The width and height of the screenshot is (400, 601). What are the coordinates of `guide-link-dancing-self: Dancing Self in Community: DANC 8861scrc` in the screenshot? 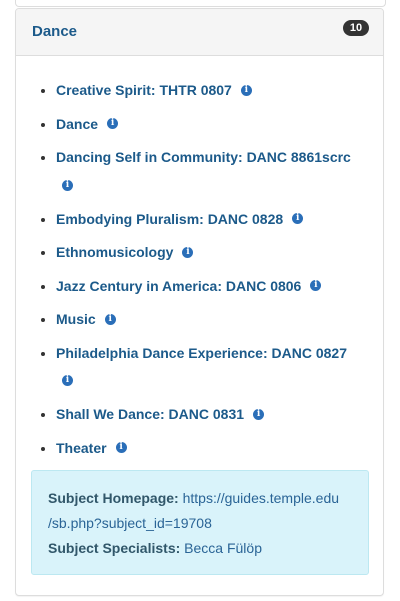 It's located at (203, 157).